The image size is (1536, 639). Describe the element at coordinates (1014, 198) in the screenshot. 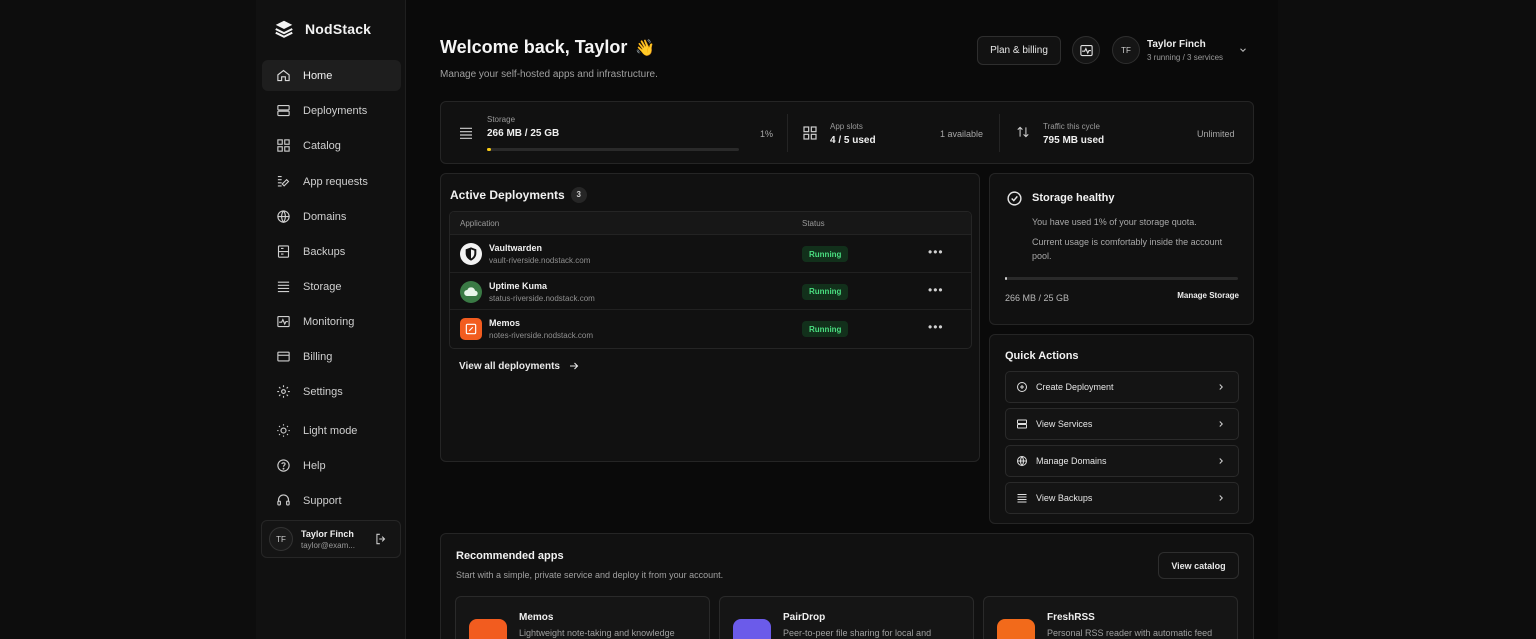

I see `check-circle-icon` at that location.